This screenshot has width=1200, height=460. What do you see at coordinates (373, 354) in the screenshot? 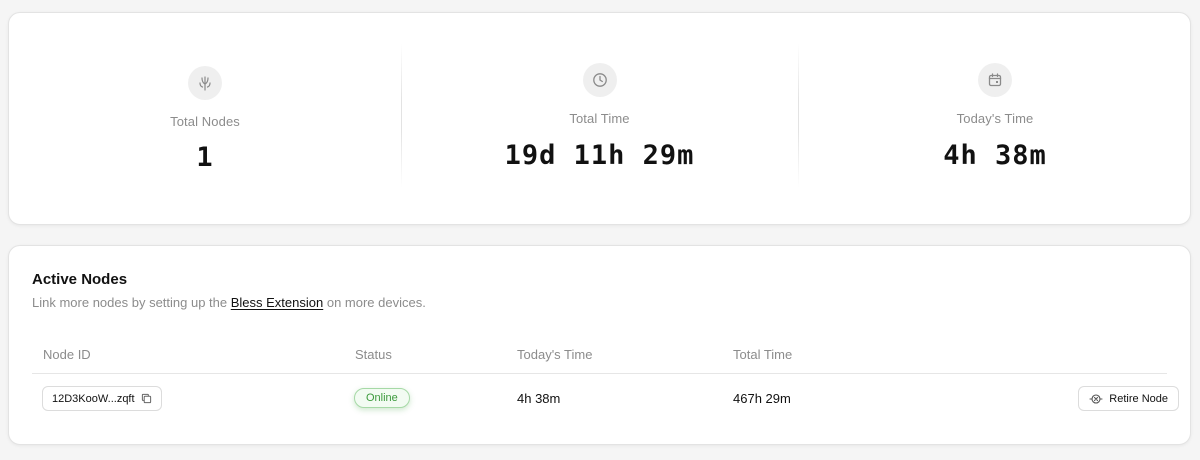
I see `column-header-status: Status` at bounding box center [373, 354].